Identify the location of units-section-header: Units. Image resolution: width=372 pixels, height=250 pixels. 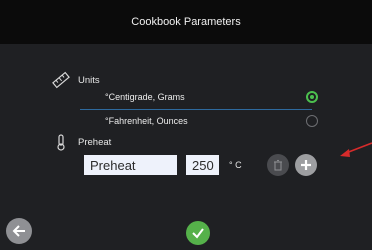
(76, 80).